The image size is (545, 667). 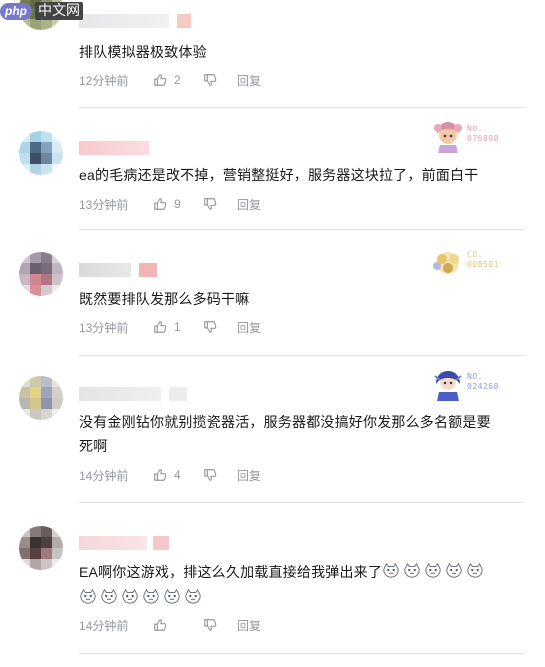 I want to click on comment-meta: 13分钟前 1 回复, so click(x=170, y=327).